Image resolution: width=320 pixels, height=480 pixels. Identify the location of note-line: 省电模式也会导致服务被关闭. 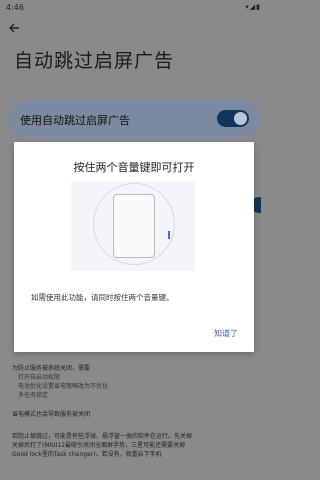
(51, 414).